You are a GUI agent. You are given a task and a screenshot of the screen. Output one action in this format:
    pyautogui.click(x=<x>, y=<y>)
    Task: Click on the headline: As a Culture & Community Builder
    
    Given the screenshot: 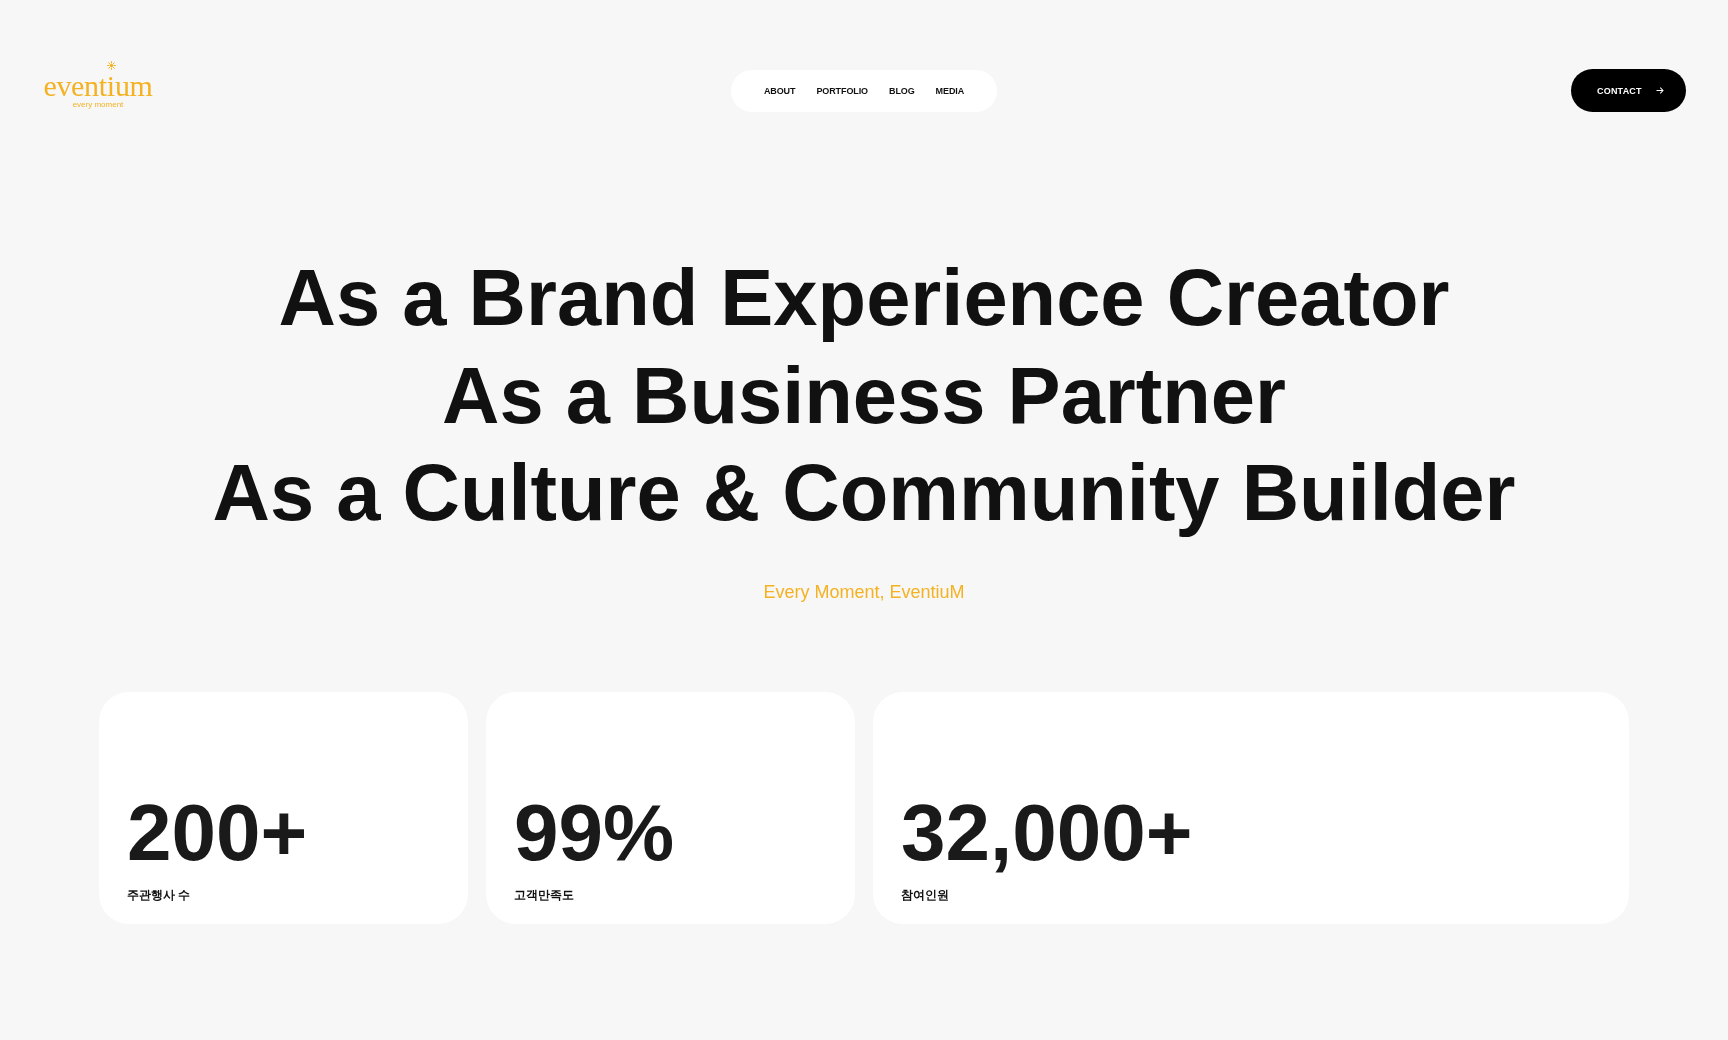 What is the action you would take?
    pyautogui.click(x=864, y=493)
    